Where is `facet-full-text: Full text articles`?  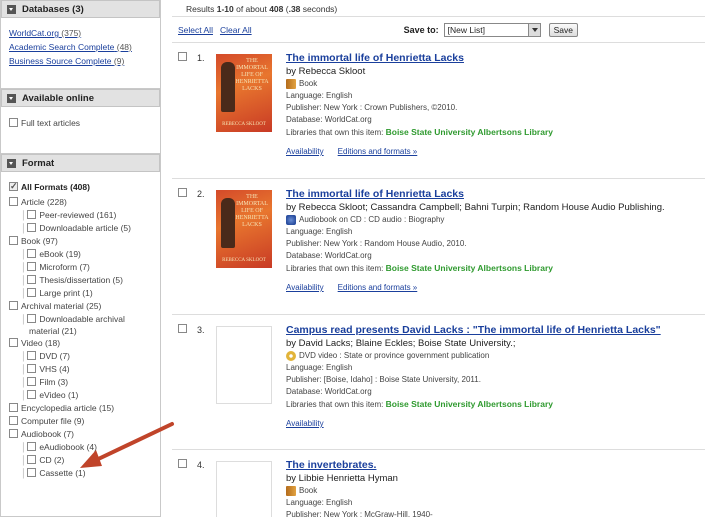 facet-full-text: Full text articles is located at coordinates (80, 123).